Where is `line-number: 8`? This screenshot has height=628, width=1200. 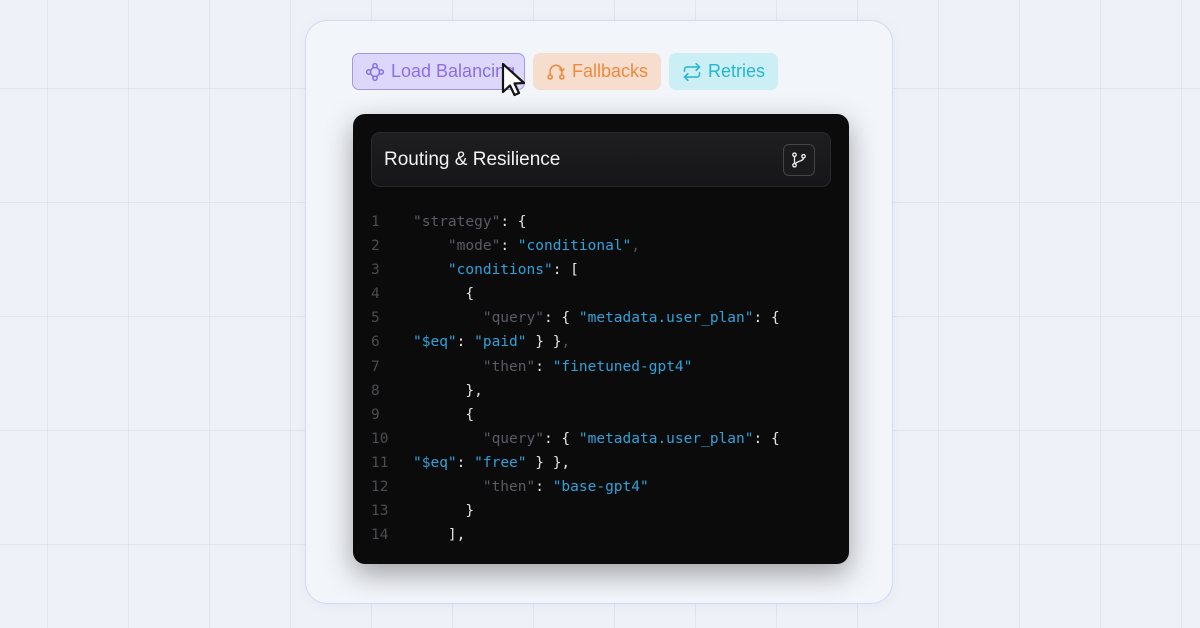 line-number: 8 is located at coordinates (375, 390).